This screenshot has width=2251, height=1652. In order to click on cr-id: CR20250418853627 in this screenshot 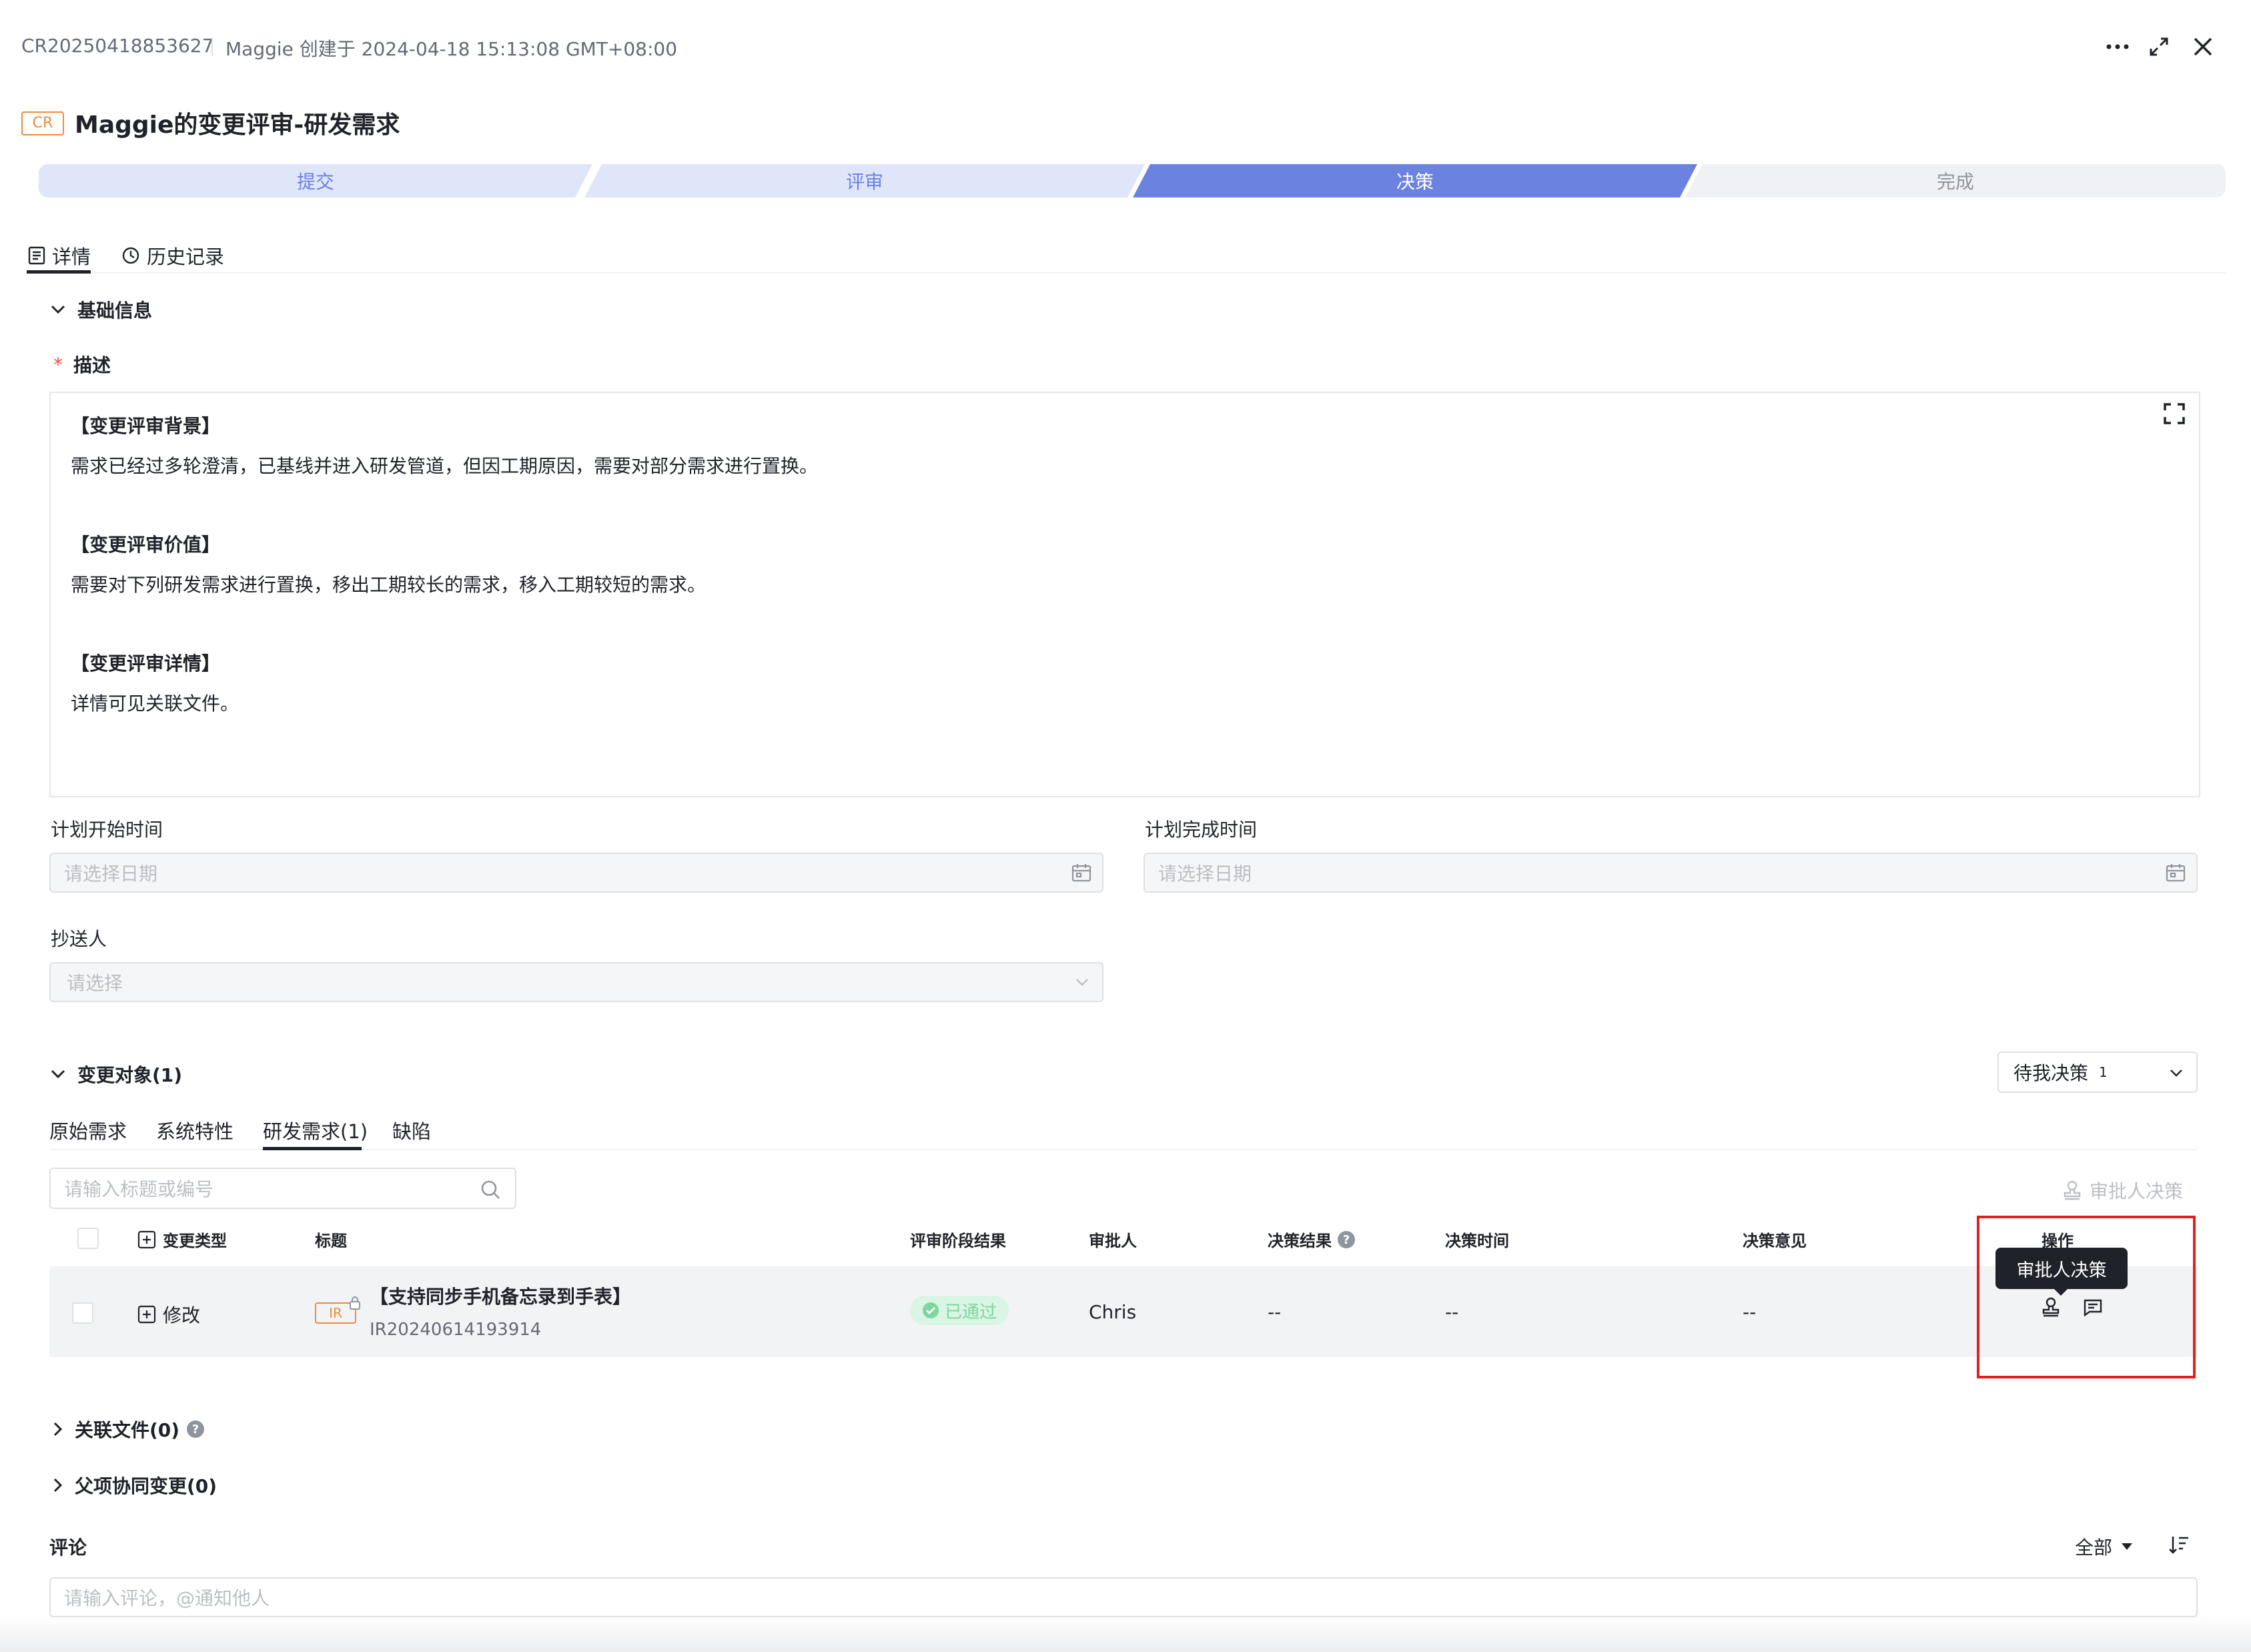, I will do `click(117, 46)`.